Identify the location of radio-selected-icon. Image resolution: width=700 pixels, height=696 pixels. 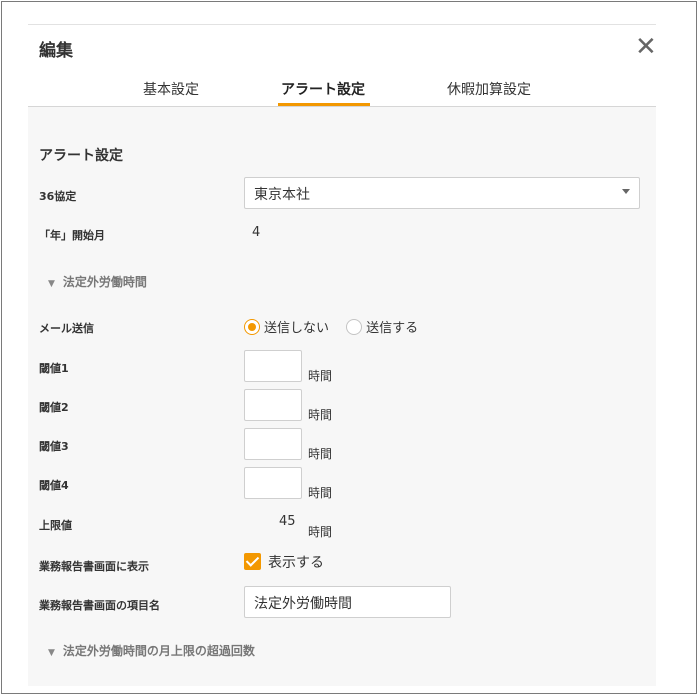
(252, 326).